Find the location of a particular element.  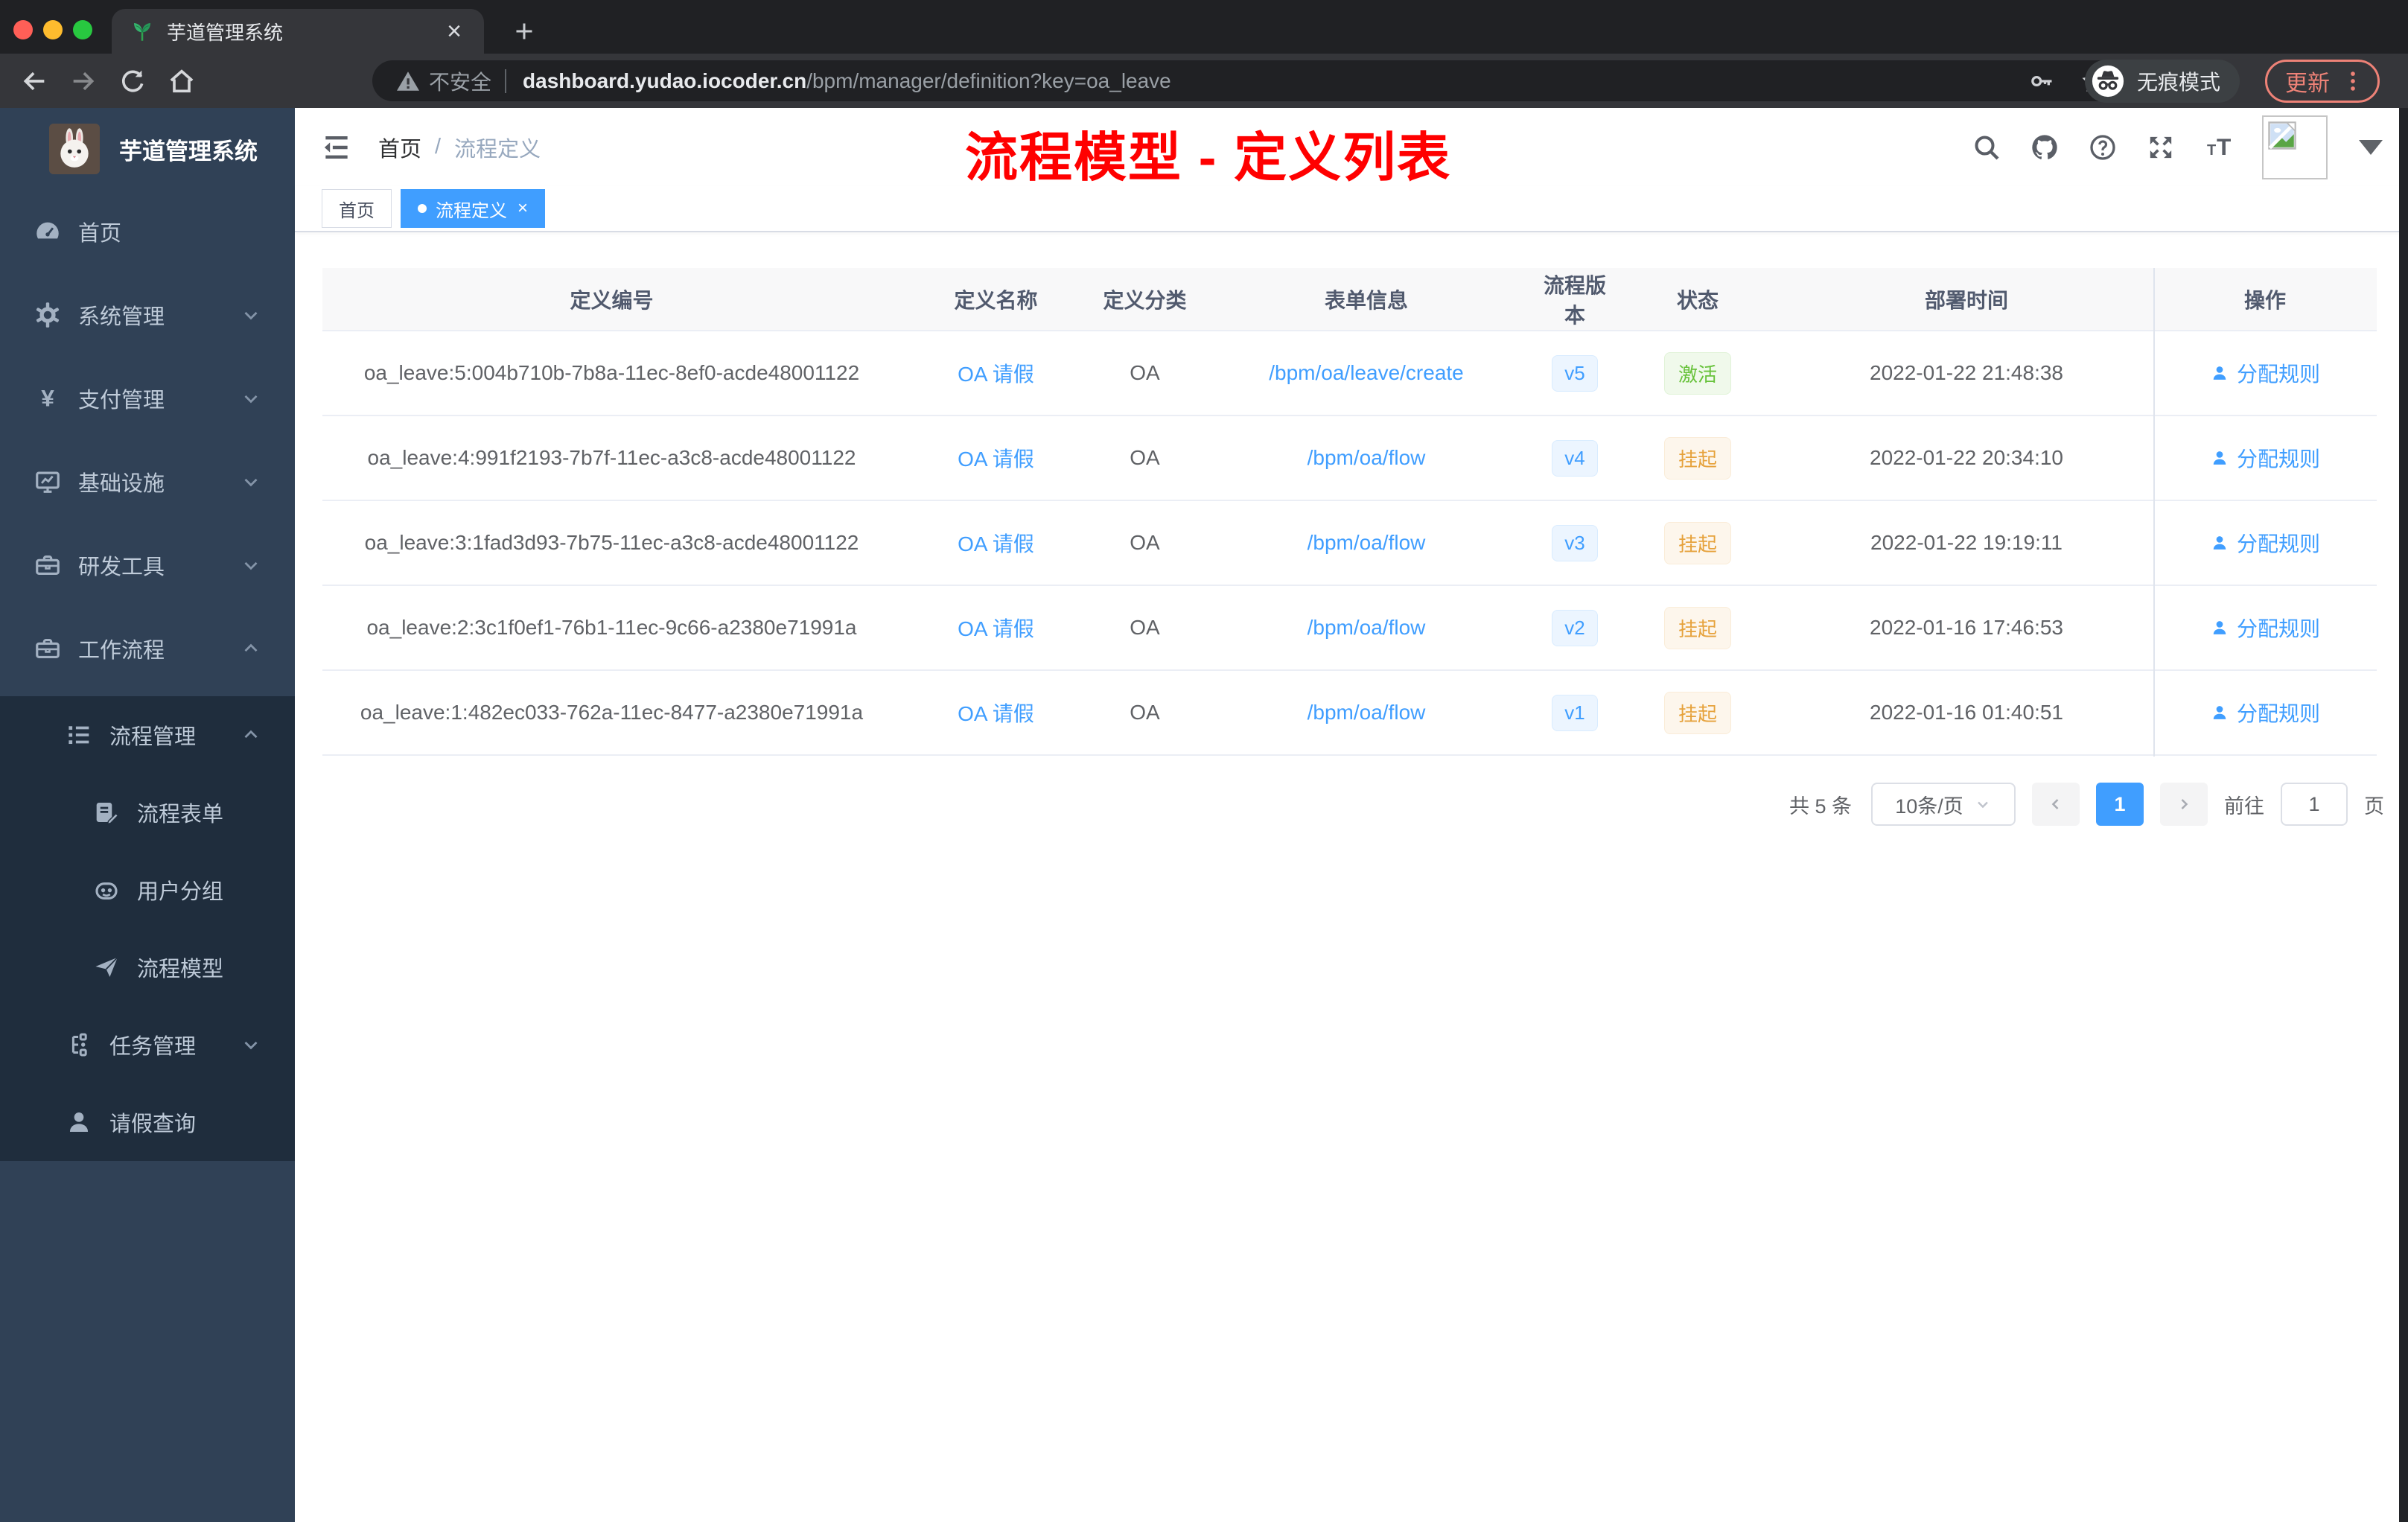

pagination: 共 5 条 10条/页 1 前往 页 is located at coordinates (1365, 804).